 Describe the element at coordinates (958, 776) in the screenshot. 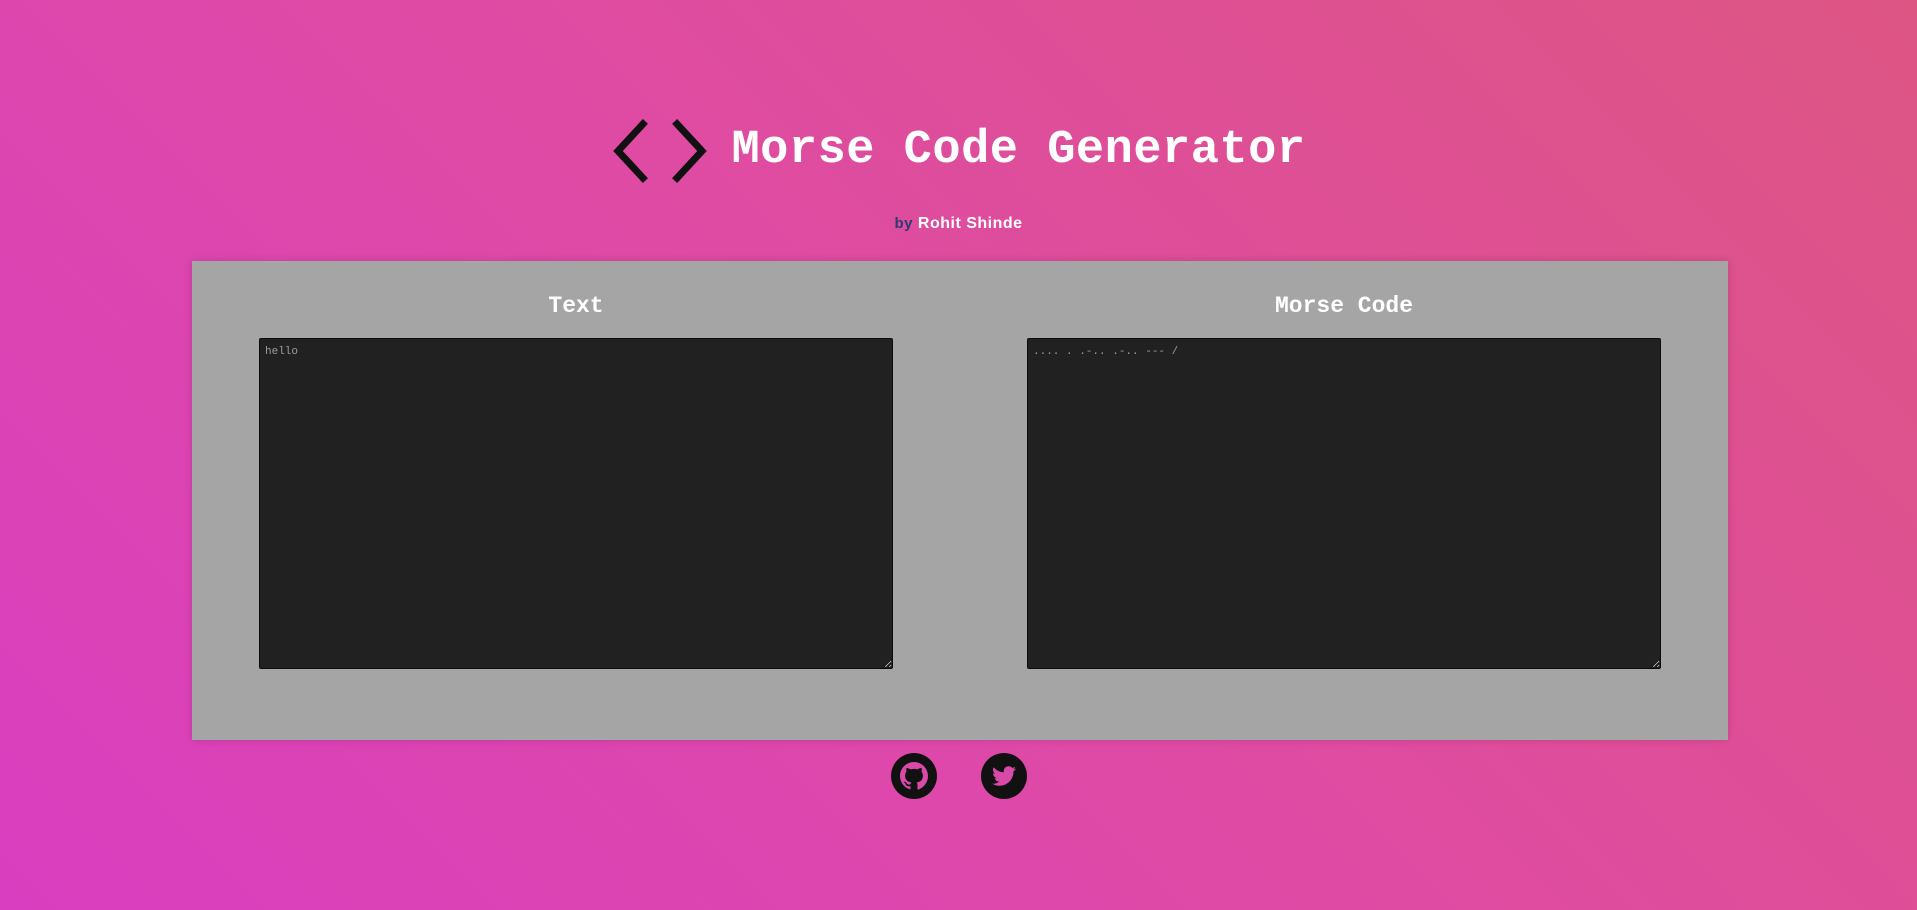

I see `social-links` at that location.